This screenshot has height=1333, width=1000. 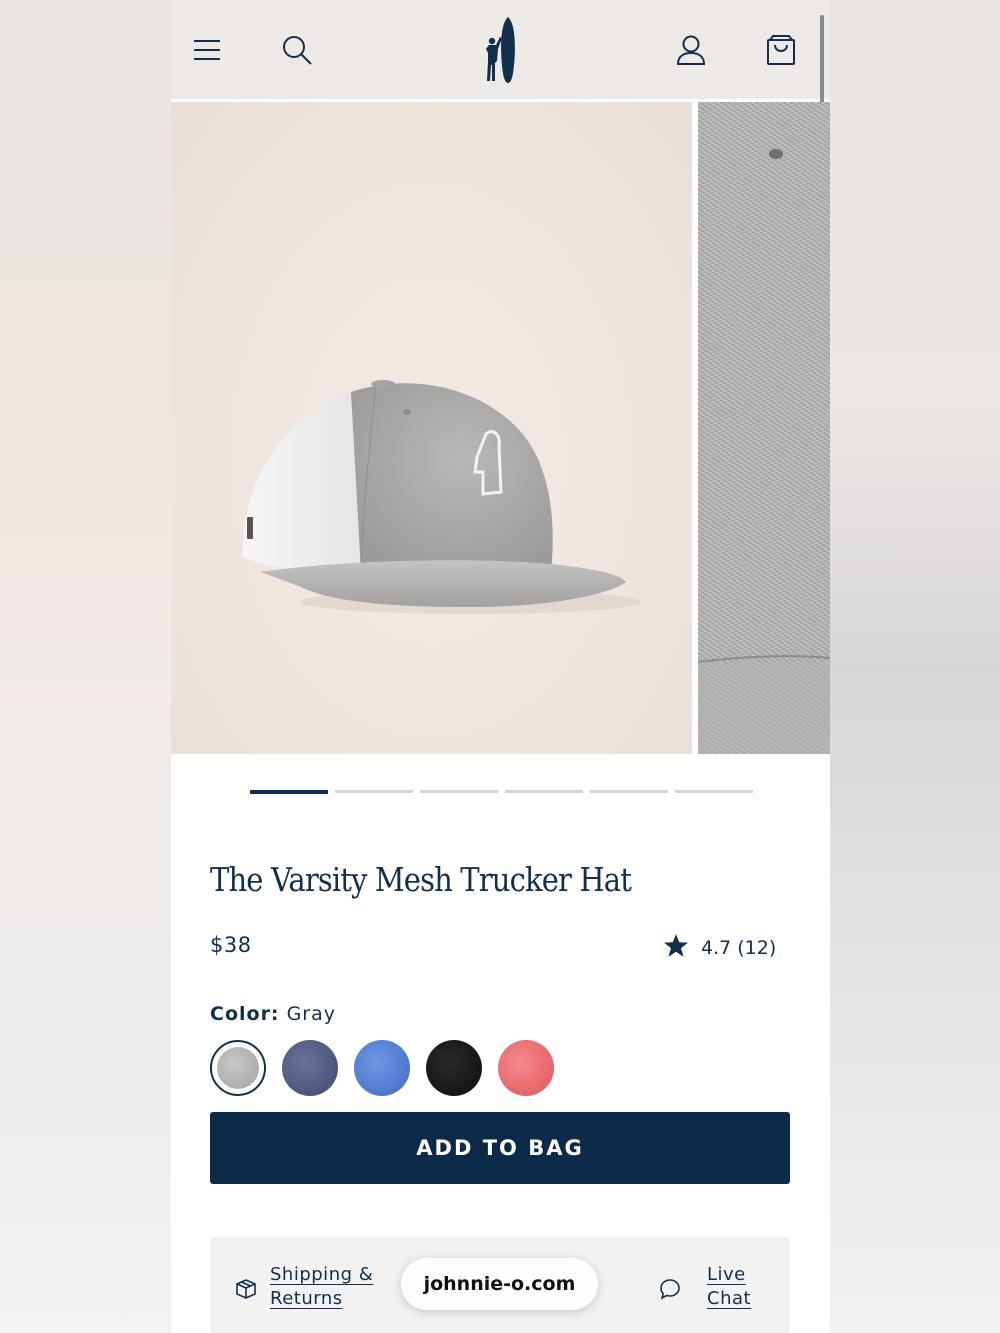 I want to click on swatch-gray, so click(x=238, y=1068).